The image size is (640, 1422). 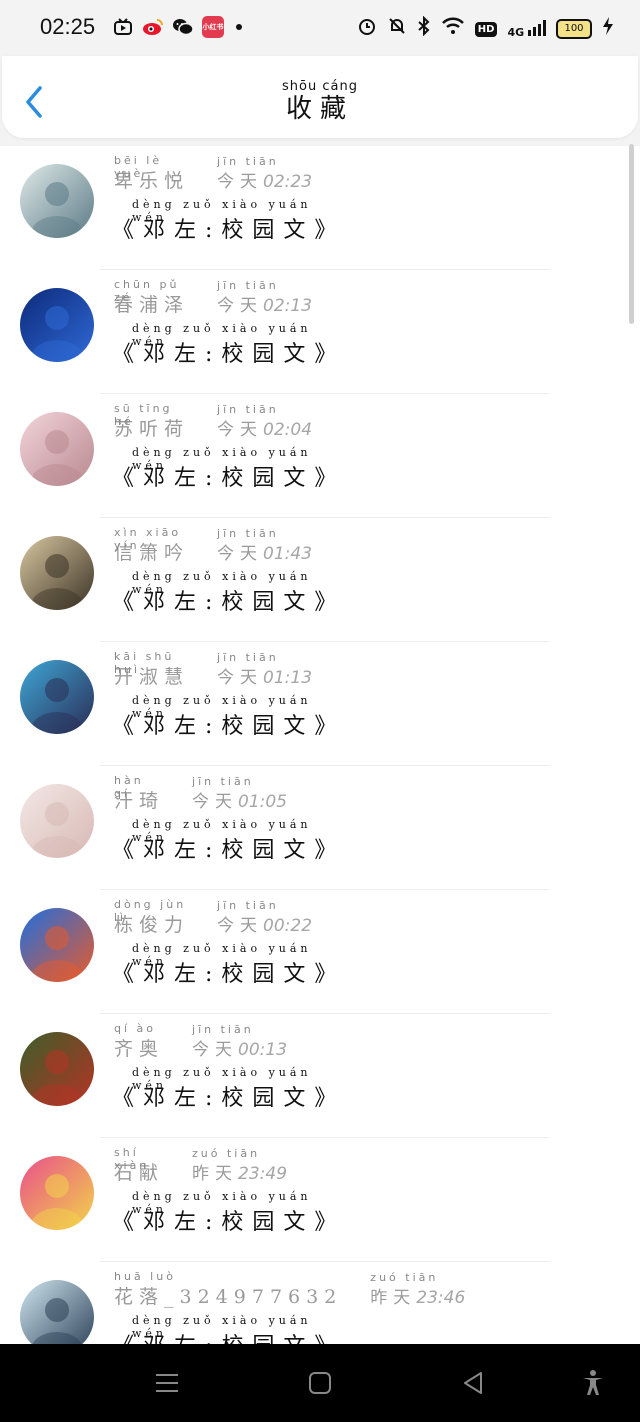 I want to click on item-name-wrap: bēi lè yuè 卑乐悦, so click(x=151, y=173).